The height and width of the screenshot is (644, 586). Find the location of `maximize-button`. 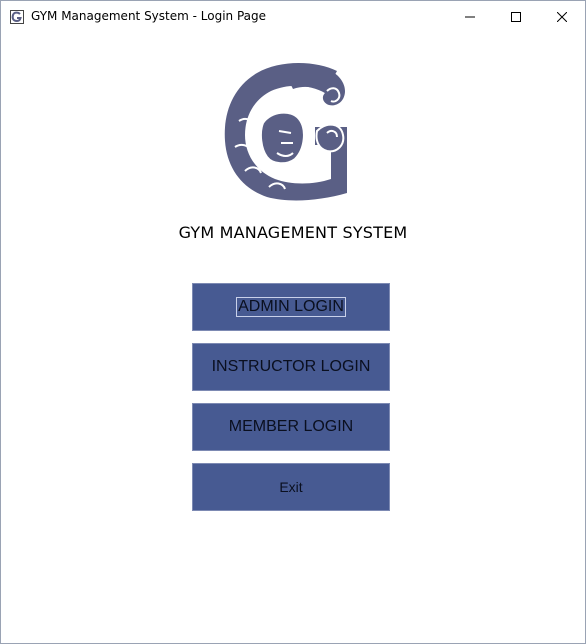

maximize-button is located at coordinates (516, 16).